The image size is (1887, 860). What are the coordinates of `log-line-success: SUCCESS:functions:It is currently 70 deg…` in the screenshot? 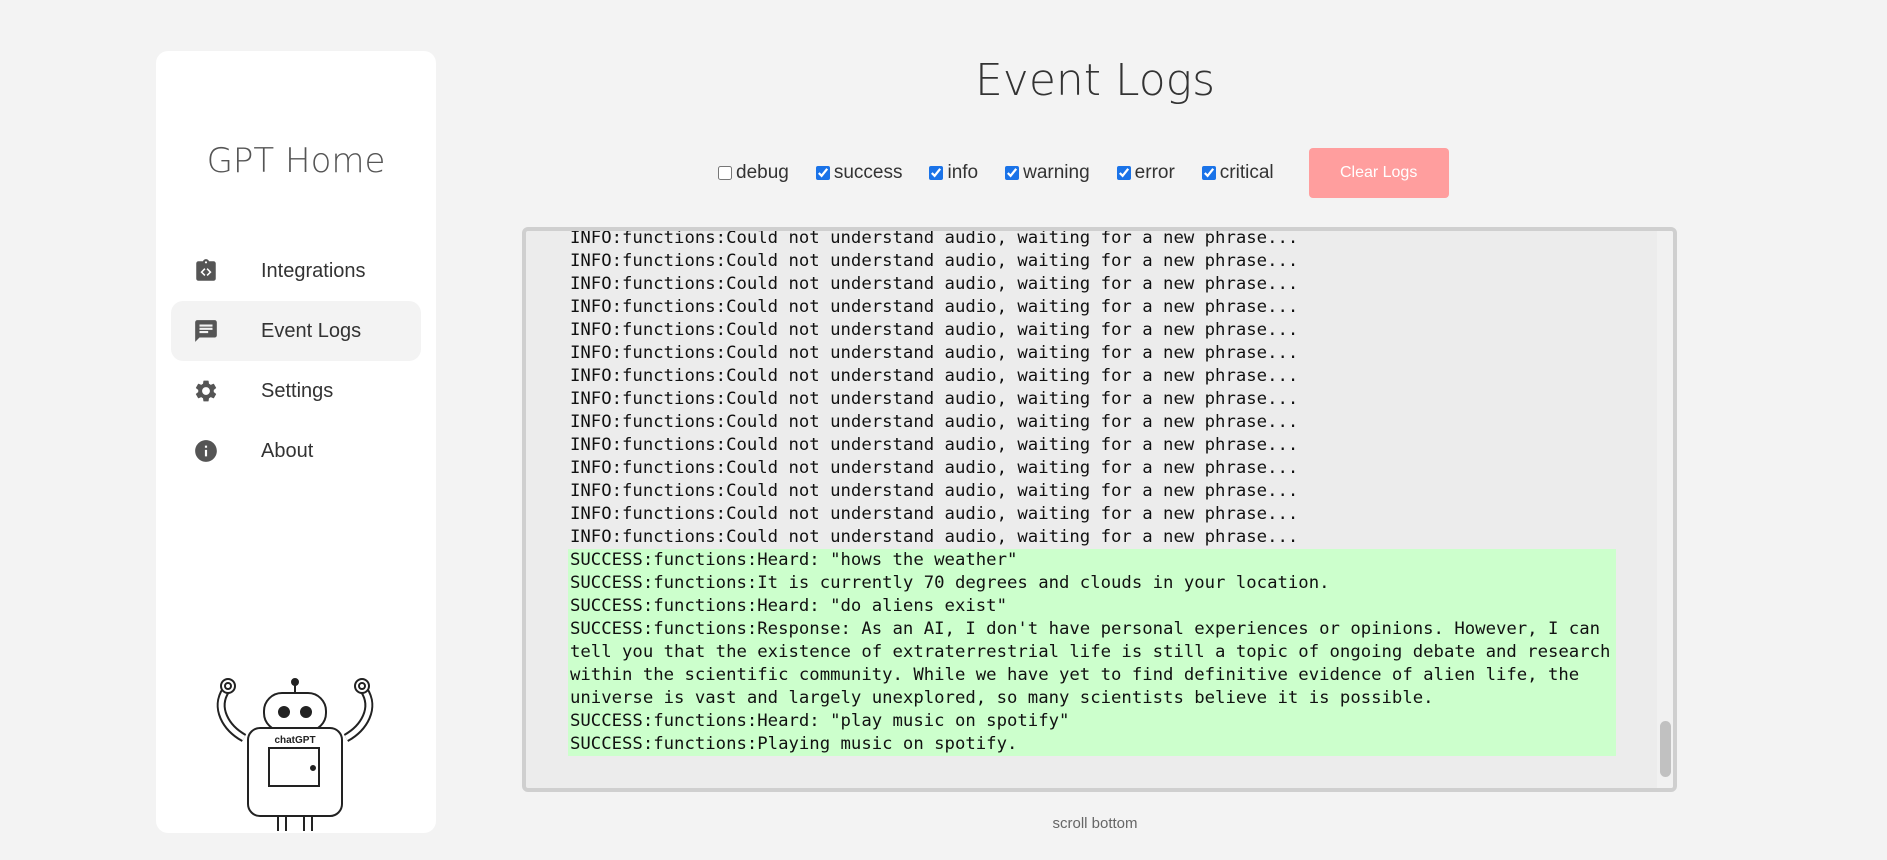 It's located at (1092, 583).